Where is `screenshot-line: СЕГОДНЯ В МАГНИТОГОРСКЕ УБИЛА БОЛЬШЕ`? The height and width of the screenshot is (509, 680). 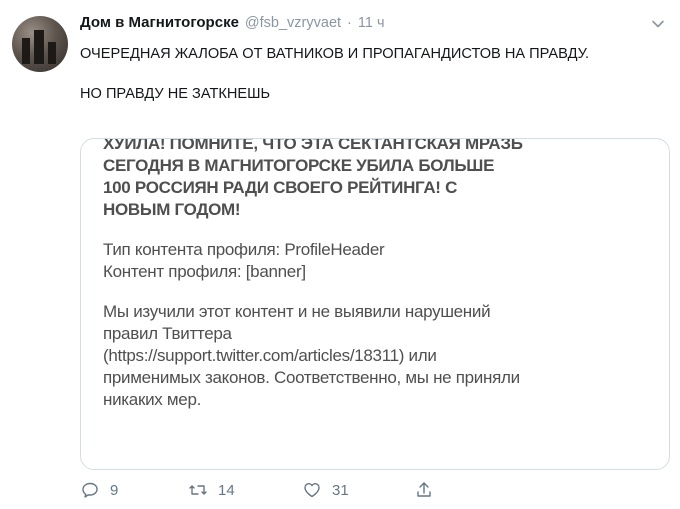 screenshot-line: СЕГОДНЯ В МАГНИТОГОРСКЕ УБИЛА БОЛЬШЕ is located at coordinates (299, 165).